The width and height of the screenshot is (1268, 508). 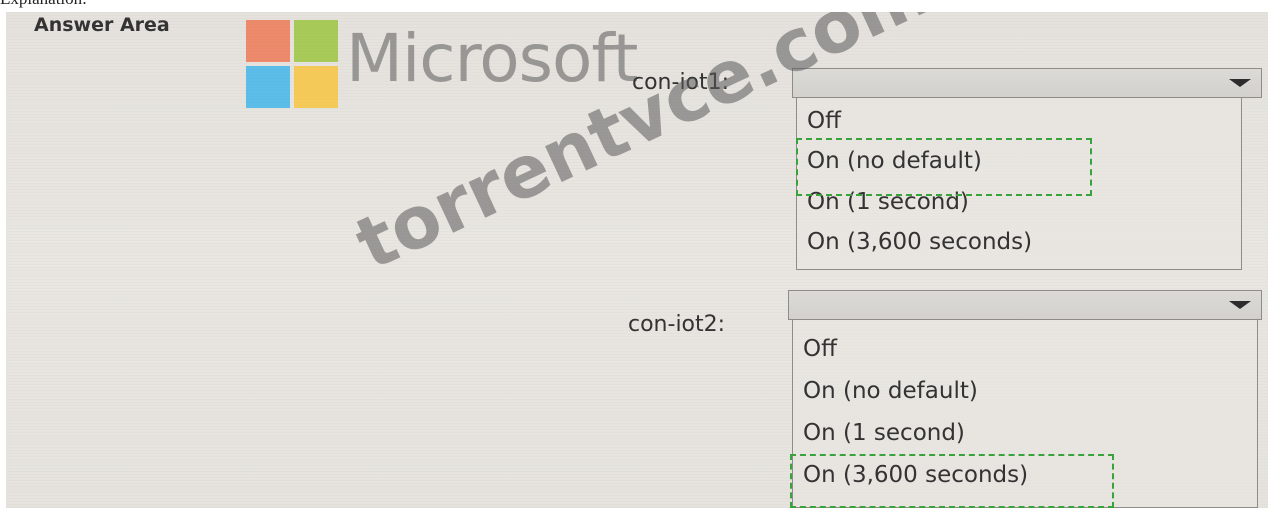 What do you see at coordinates (915, 475) in the screenshot?
I see `con-iot2-option-3600-seconds: On (3,600 seconds)` at bounding box center [915, 475].